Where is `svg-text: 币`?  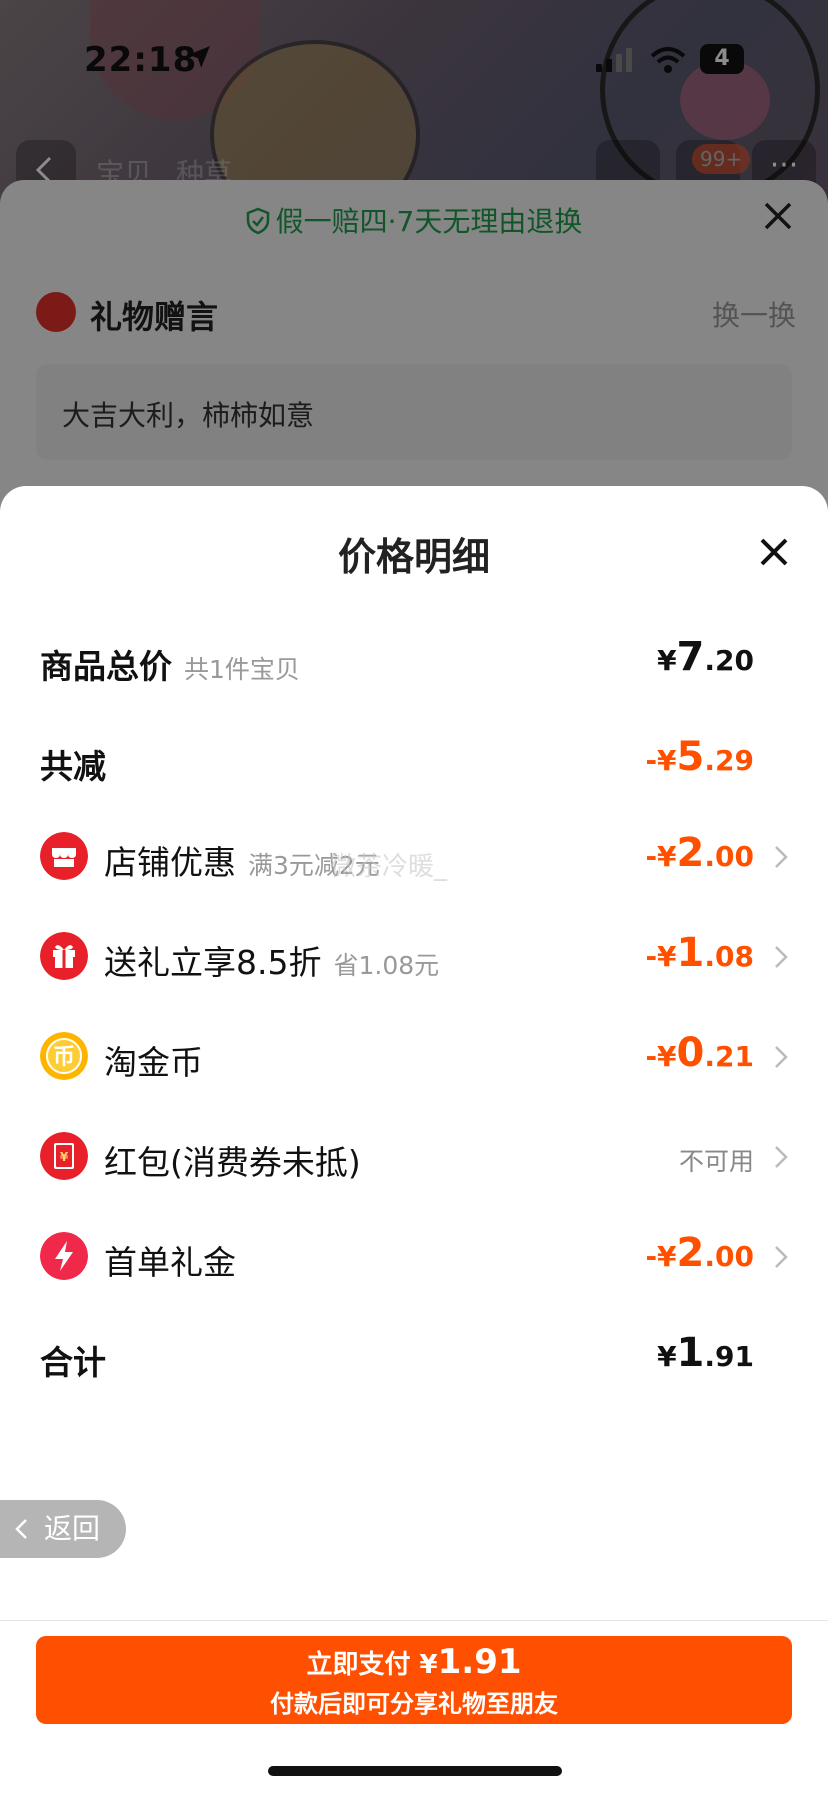
svg-text: 币 is located at coordinates (64, 1057).